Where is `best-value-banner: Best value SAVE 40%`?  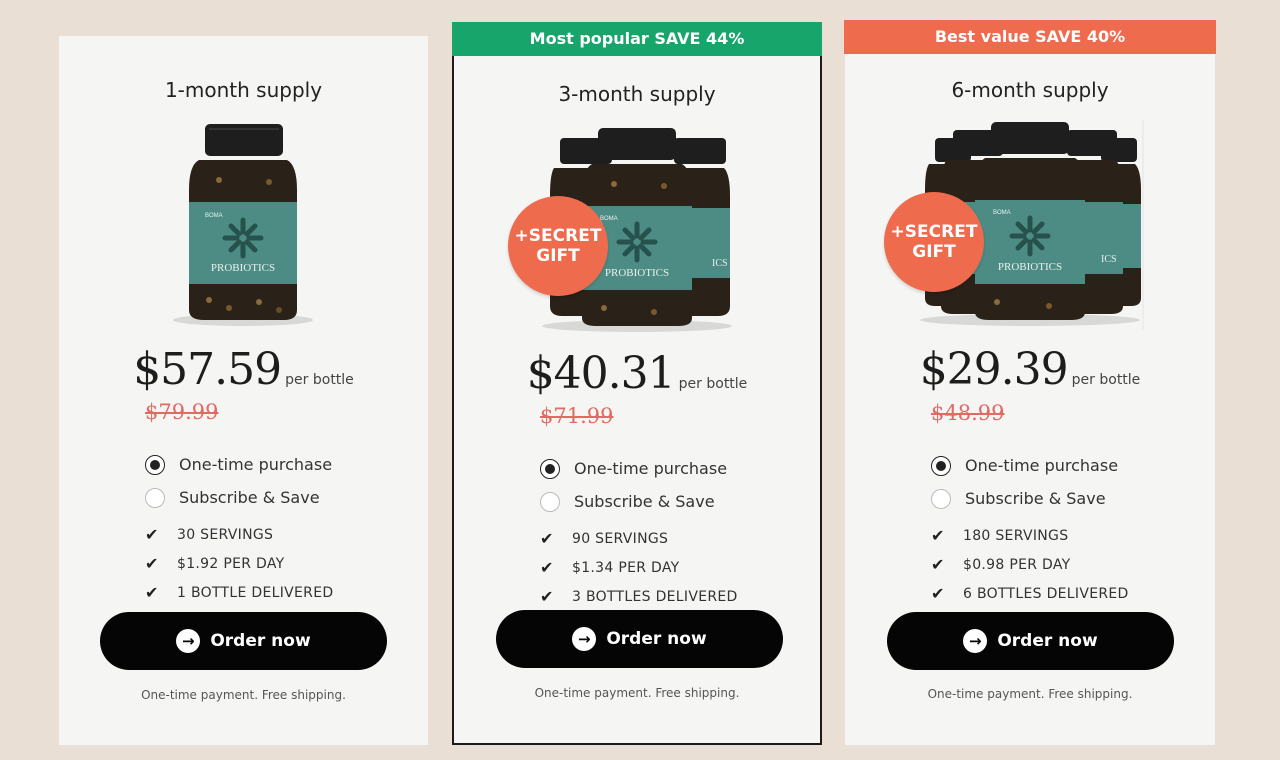
best-value-banner: Best value SAVE 40% is located at coordinates (1030, 37).